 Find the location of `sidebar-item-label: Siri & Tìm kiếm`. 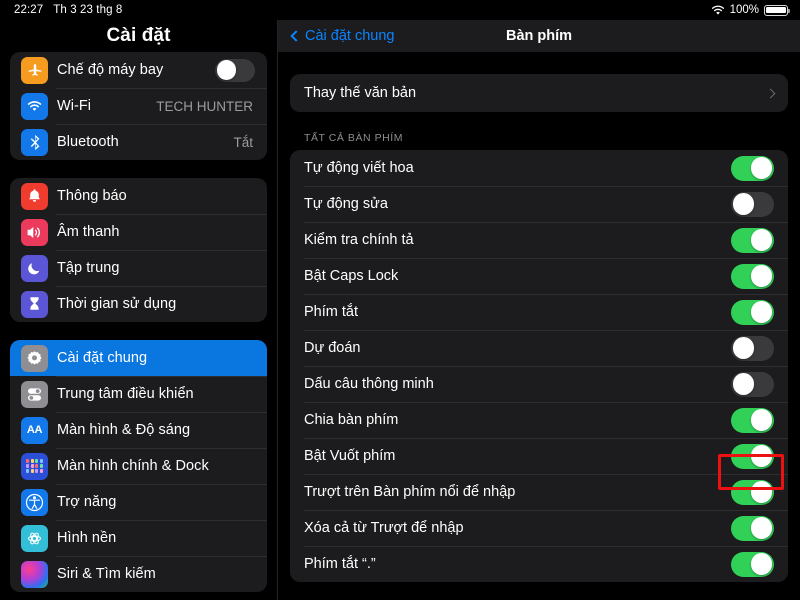

sidebar-item-label: Siri & Tìm kiếm is located at coordinates (106, 574).